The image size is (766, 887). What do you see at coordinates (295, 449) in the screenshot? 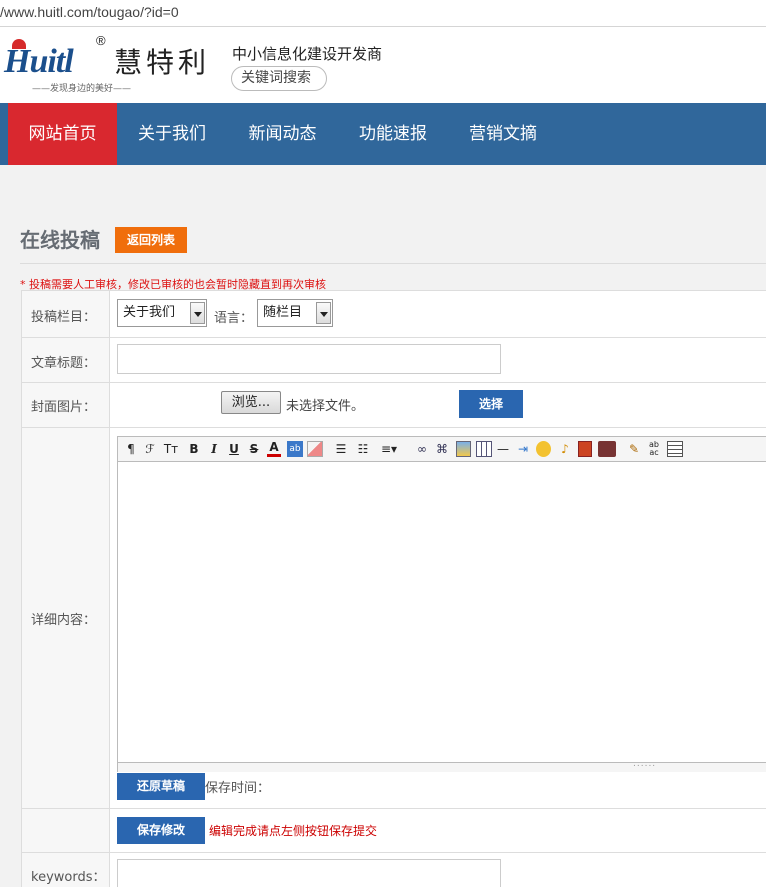
I see `highlight-icon: ab` at bounding box center [295, 449].